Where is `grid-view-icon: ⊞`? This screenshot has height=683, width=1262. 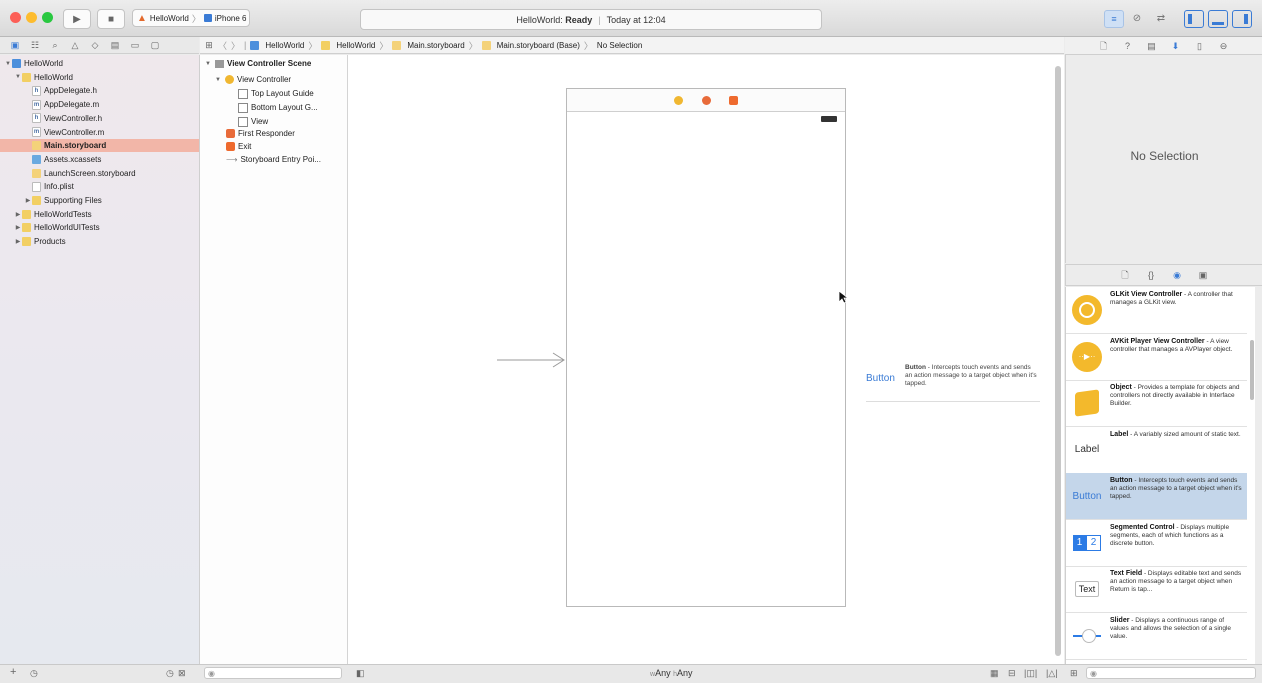
grid-view-icon: ⊞ is located at coordinates (1074, 673).